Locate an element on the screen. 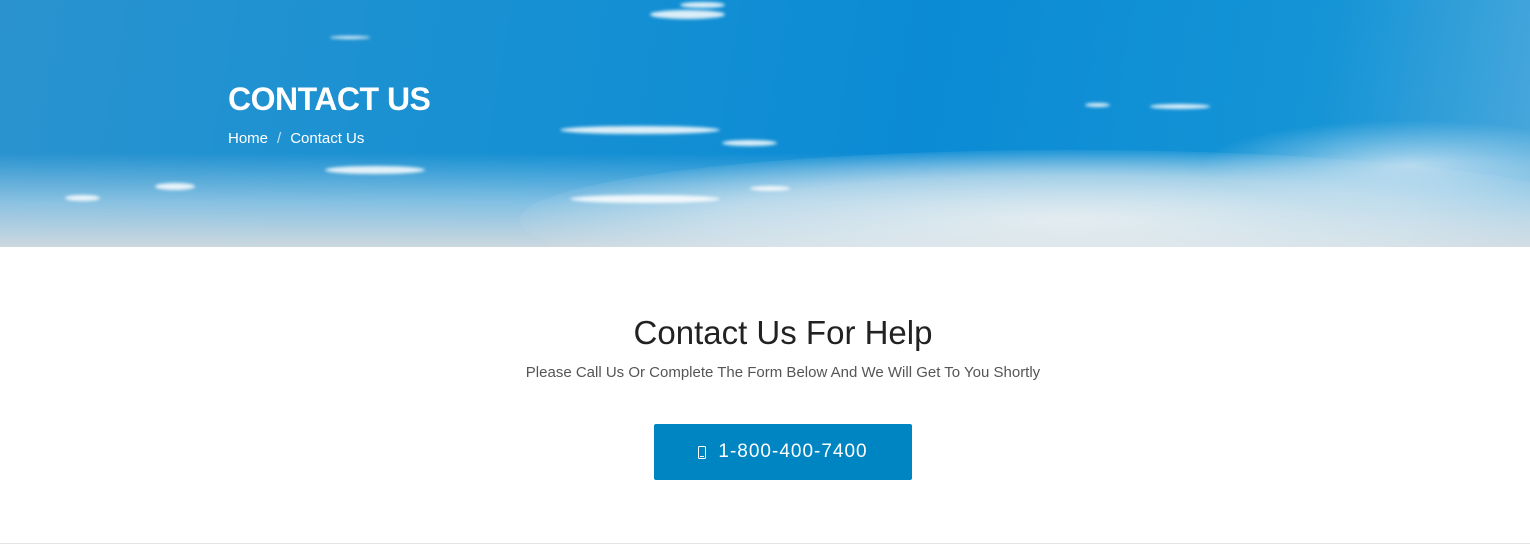 The image size is (1530, 551). breadcrumb-home-link: Home is located at coordinates (248, 138).